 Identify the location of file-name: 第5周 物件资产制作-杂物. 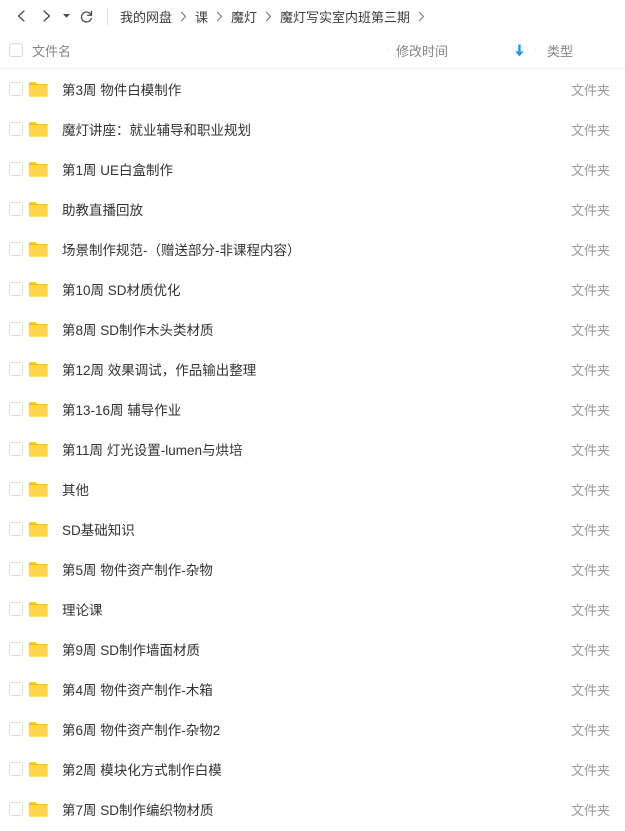
(233, 569).